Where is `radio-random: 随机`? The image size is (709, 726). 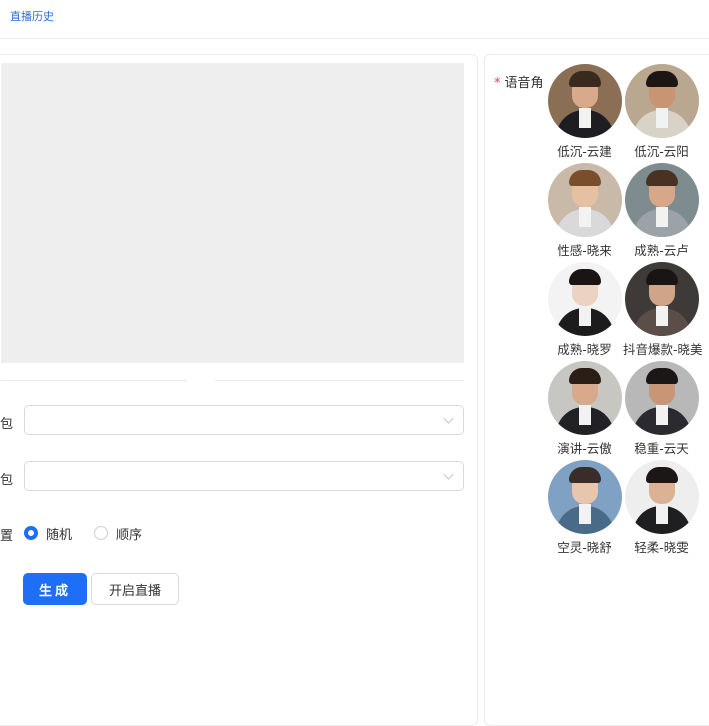 radio-random: 随机 is located at coordinates (48, 533).